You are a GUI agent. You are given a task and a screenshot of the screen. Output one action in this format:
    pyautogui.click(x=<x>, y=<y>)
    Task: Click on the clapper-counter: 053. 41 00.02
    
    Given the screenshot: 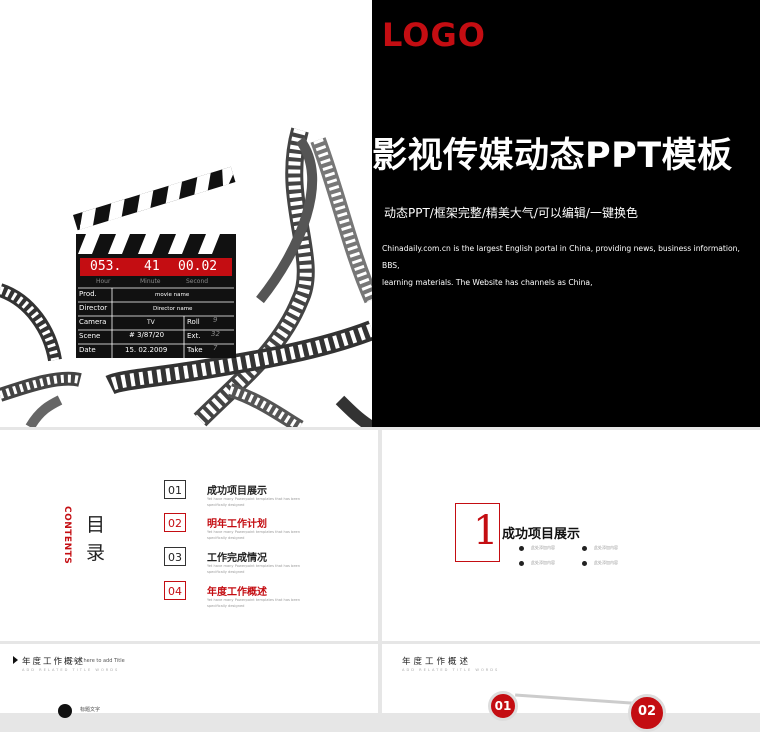 What is the action you would take?
    pyautogui.click(x=157, y=267)
    